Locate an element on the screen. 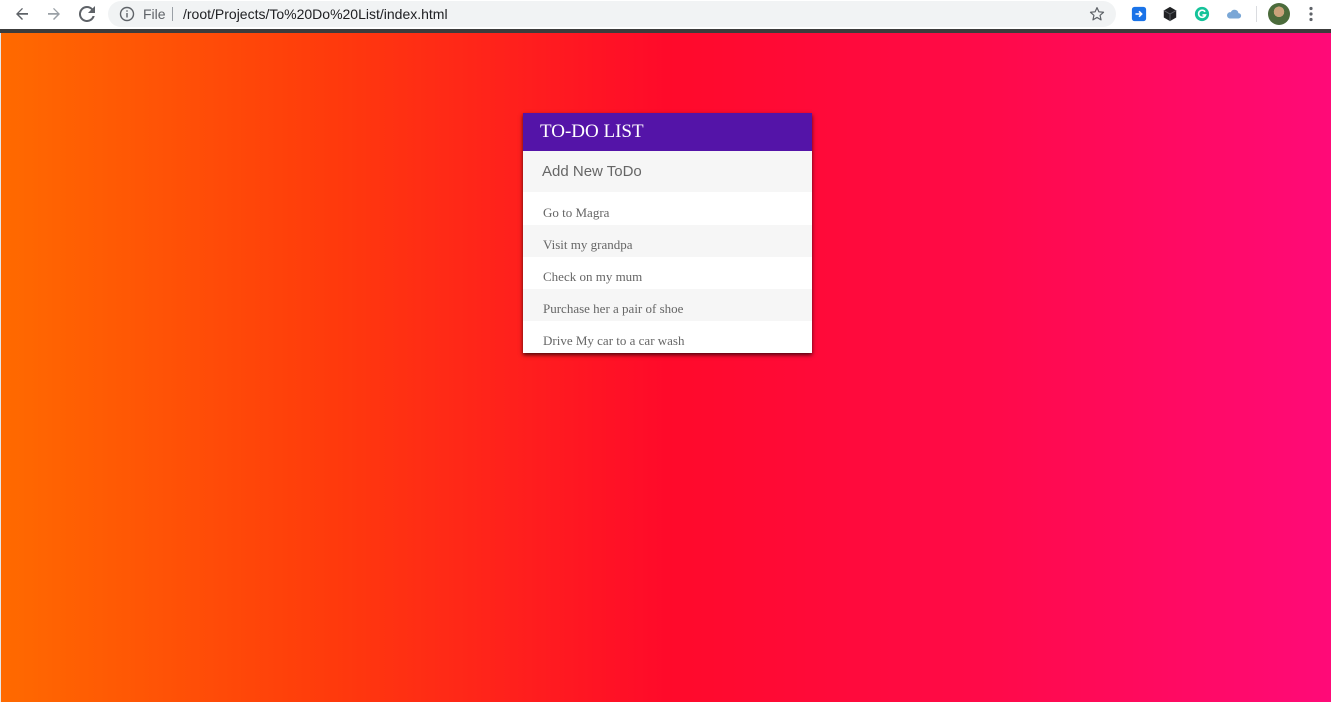  todo-item: Visit my grandpa is located at coordinates (667, 241).